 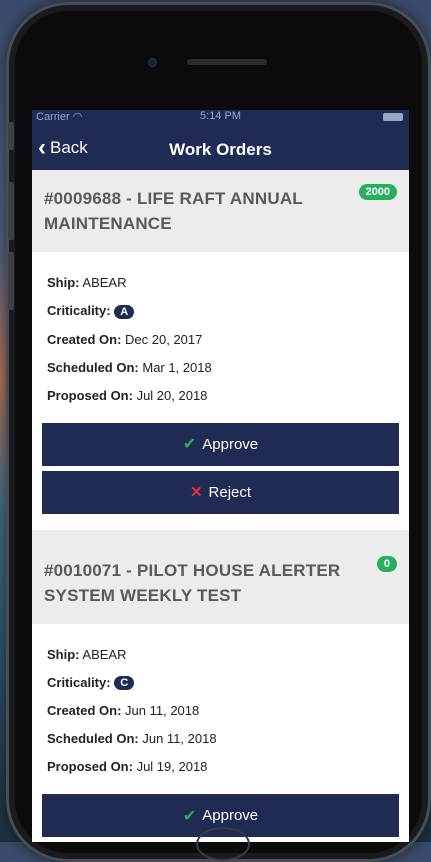 I want to click on criticality-row: Criticality: A, so click(x=220, y=311).